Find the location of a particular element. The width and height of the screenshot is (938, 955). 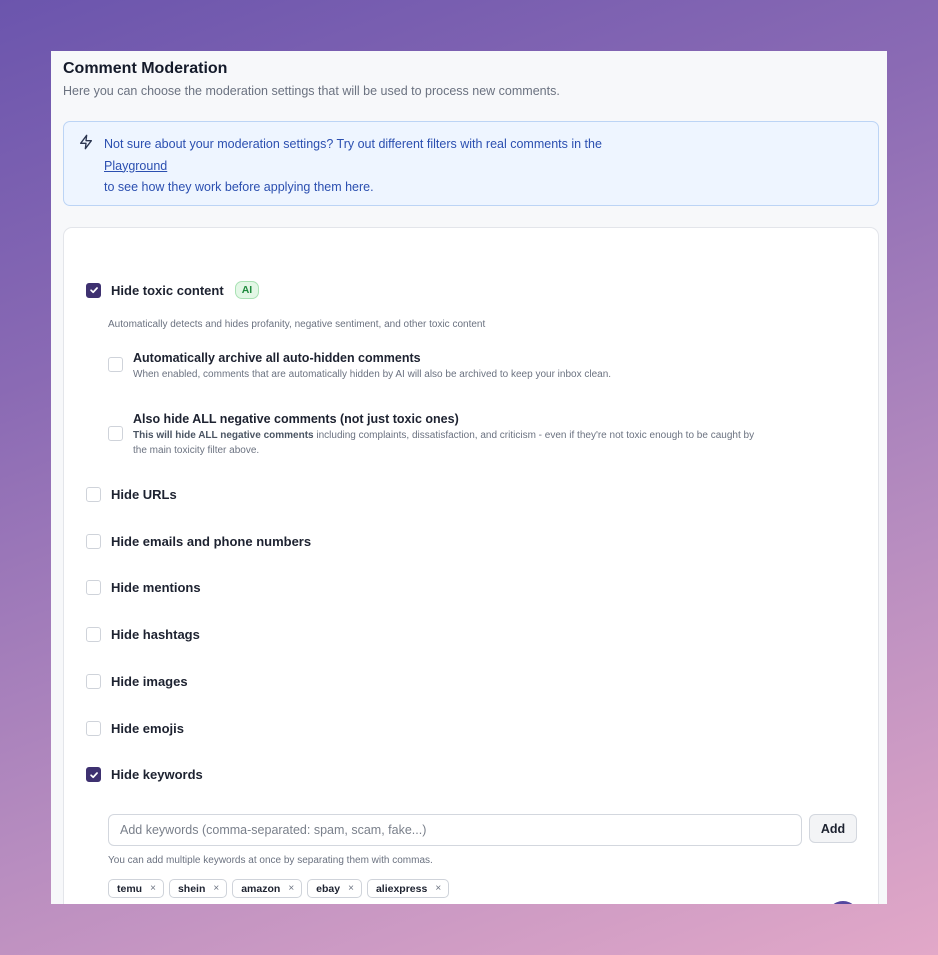

toxic-content-checkbox is located at coordinates (93, 290).